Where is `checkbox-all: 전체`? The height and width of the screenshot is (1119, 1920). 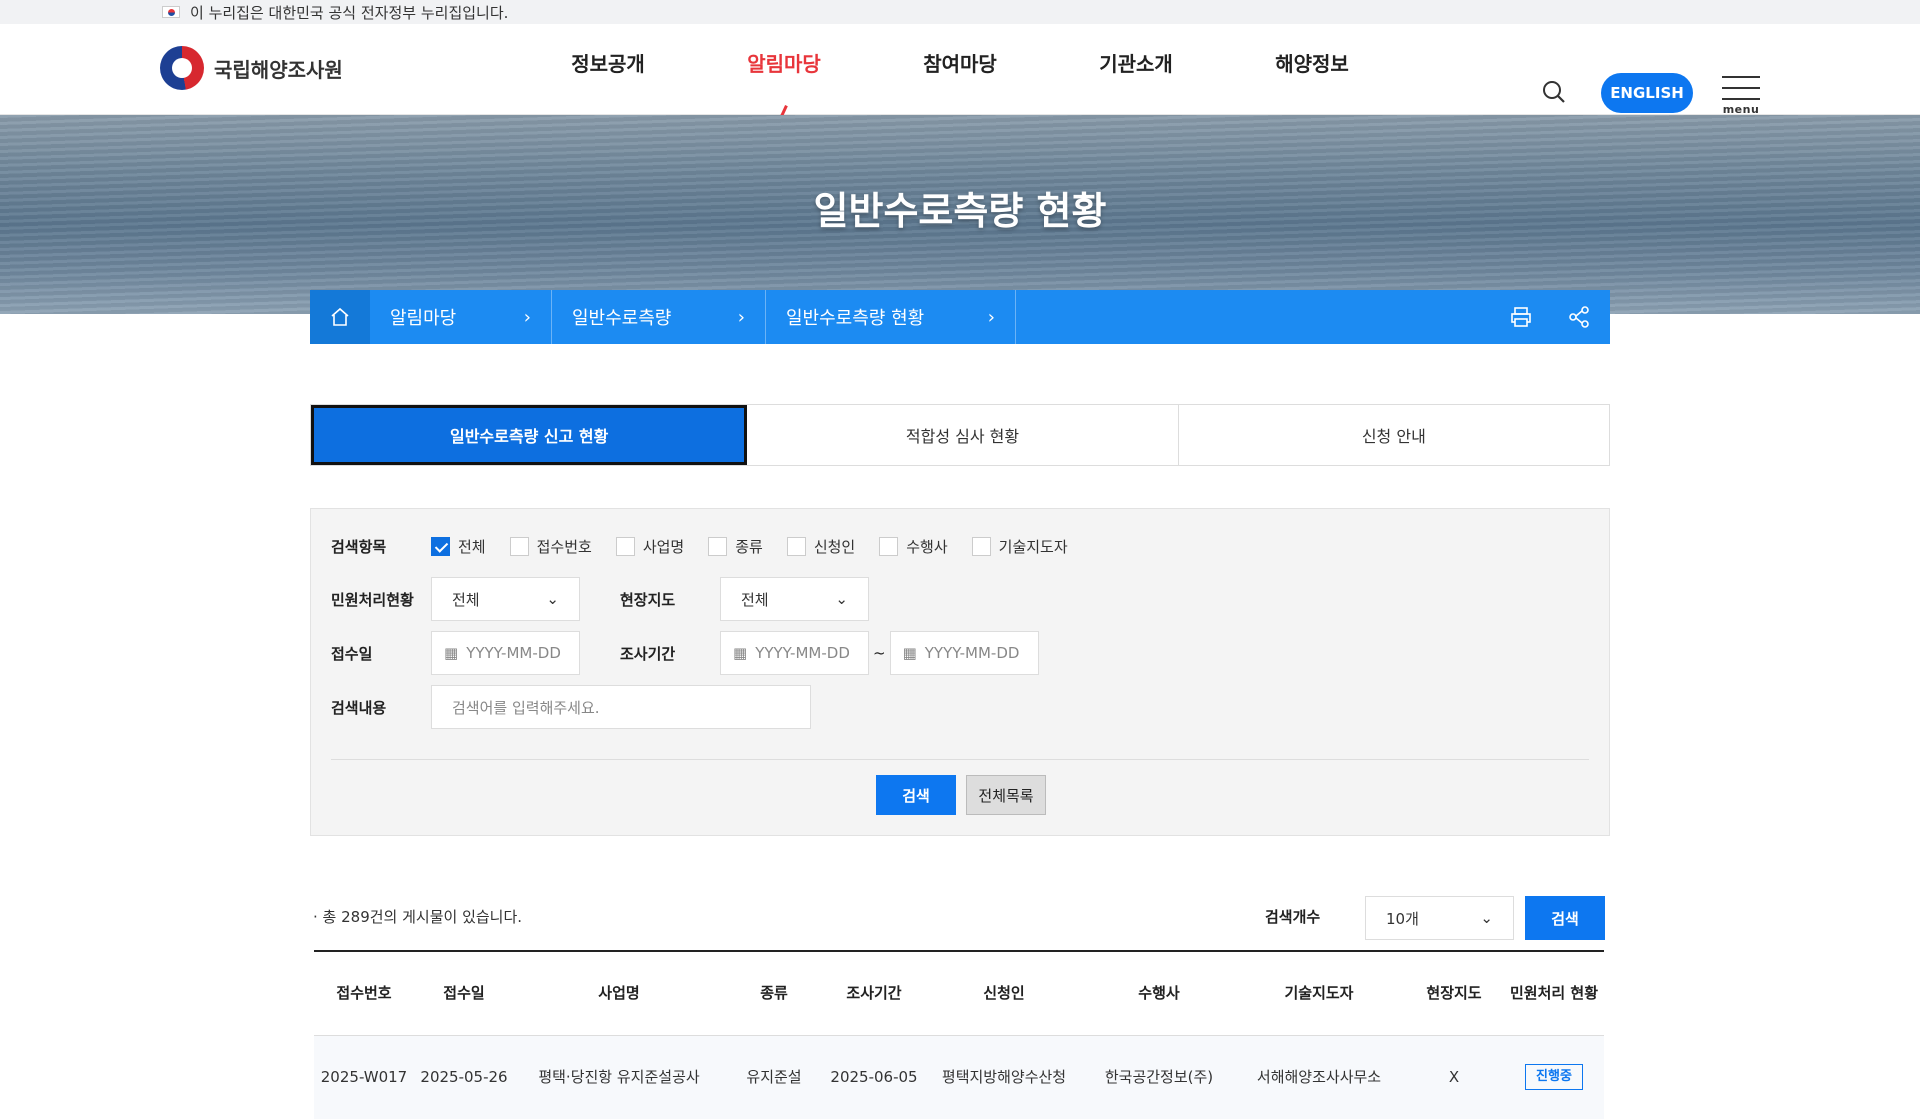 checkbox-all: 전체 is located at coordinates (458, 546).